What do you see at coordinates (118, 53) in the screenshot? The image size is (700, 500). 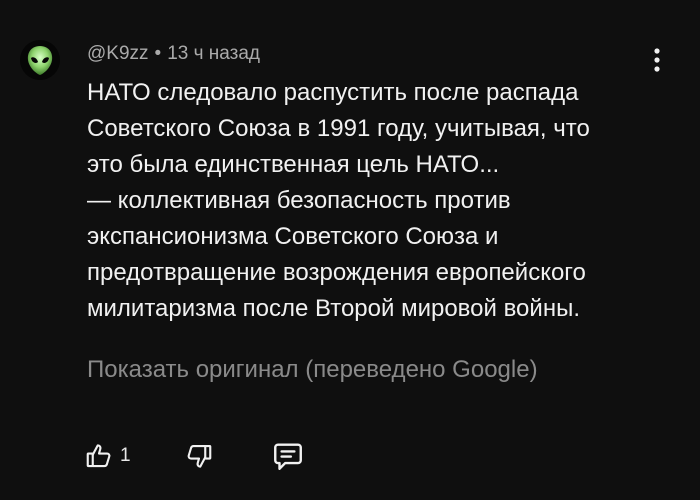 I see `author-name: @K9zz` at bounding box center [118, 53].